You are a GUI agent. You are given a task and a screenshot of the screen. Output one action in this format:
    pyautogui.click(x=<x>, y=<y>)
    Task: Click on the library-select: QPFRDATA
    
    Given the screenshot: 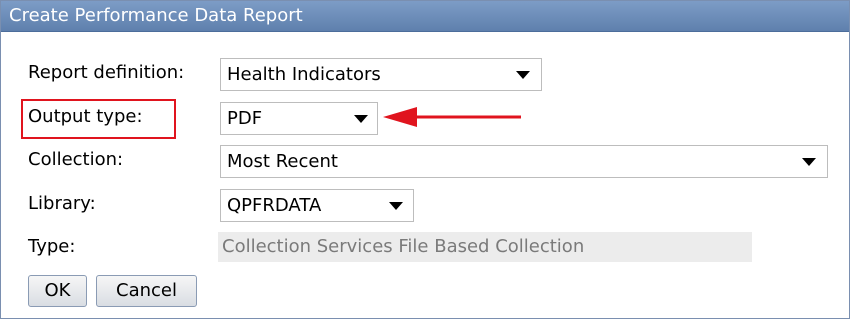 What is the action you would take?
    pyautogui.click(x=317, y=205)
    